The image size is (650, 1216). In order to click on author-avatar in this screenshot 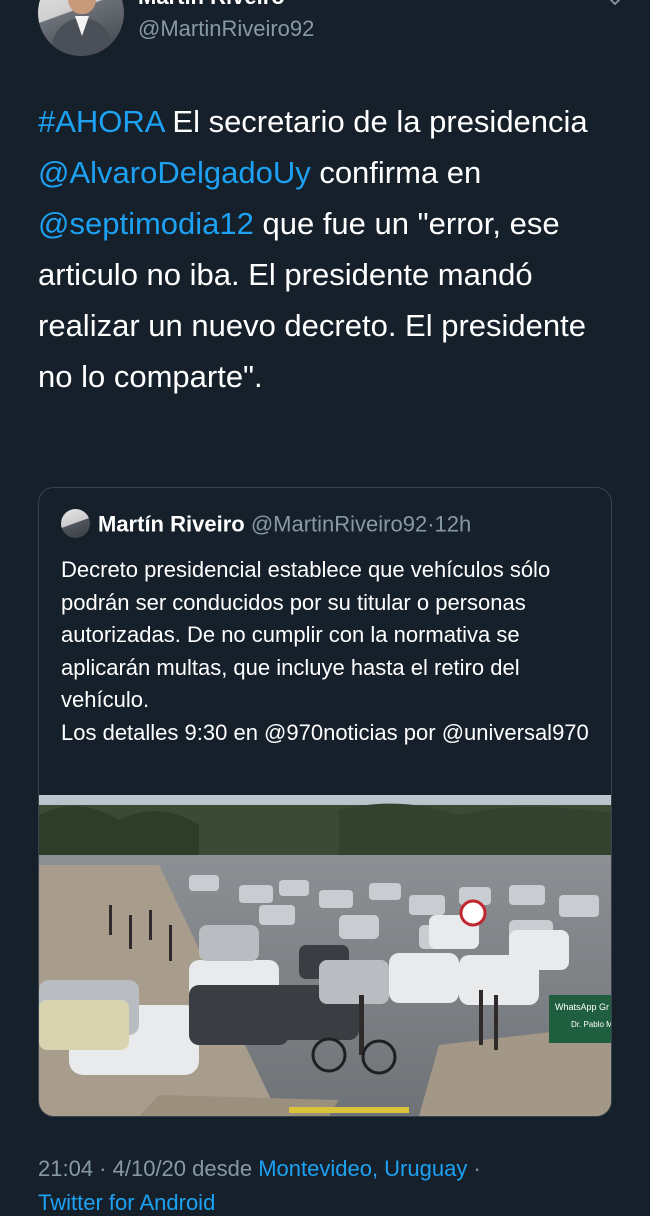, I will do `click(81, 28)`.